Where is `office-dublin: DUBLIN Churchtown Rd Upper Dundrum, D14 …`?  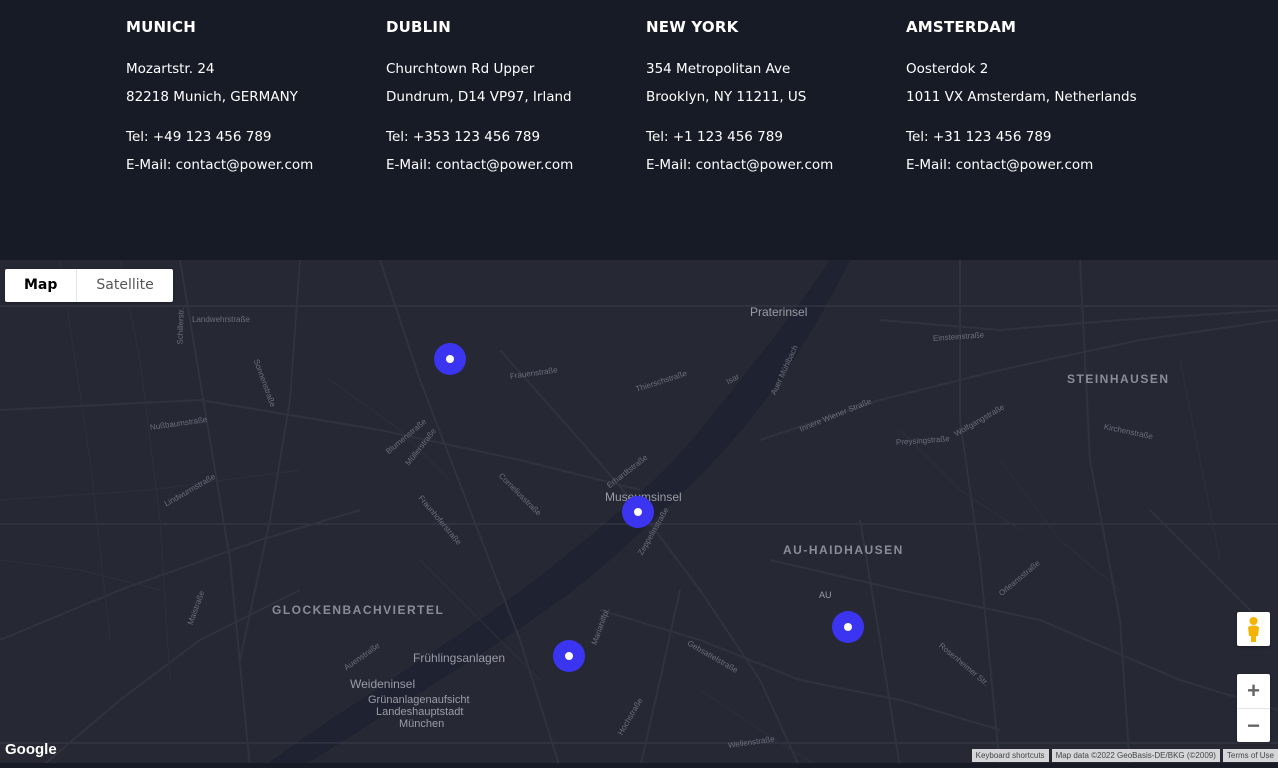
office-dublin: DUBLIN Churchtown Rd Upper Dundrum, D14 … is located at coordinates (511, 98).